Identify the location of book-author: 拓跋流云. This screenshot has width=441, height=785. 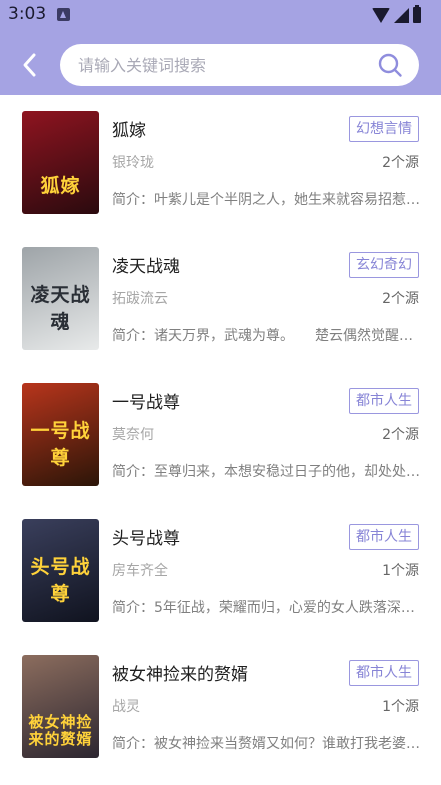
(140, 299).